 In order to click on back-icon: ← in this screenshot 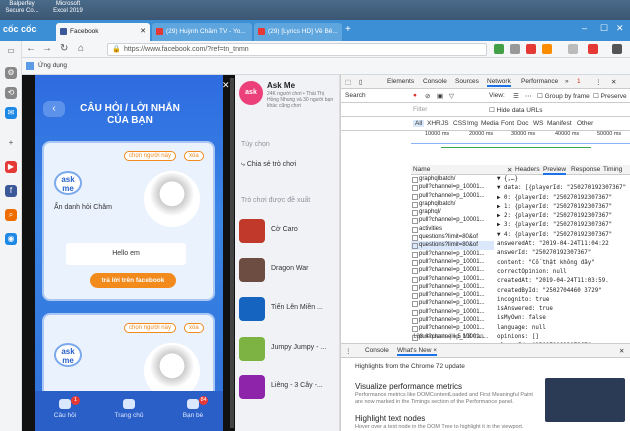, I will do `click(31, 48)`.